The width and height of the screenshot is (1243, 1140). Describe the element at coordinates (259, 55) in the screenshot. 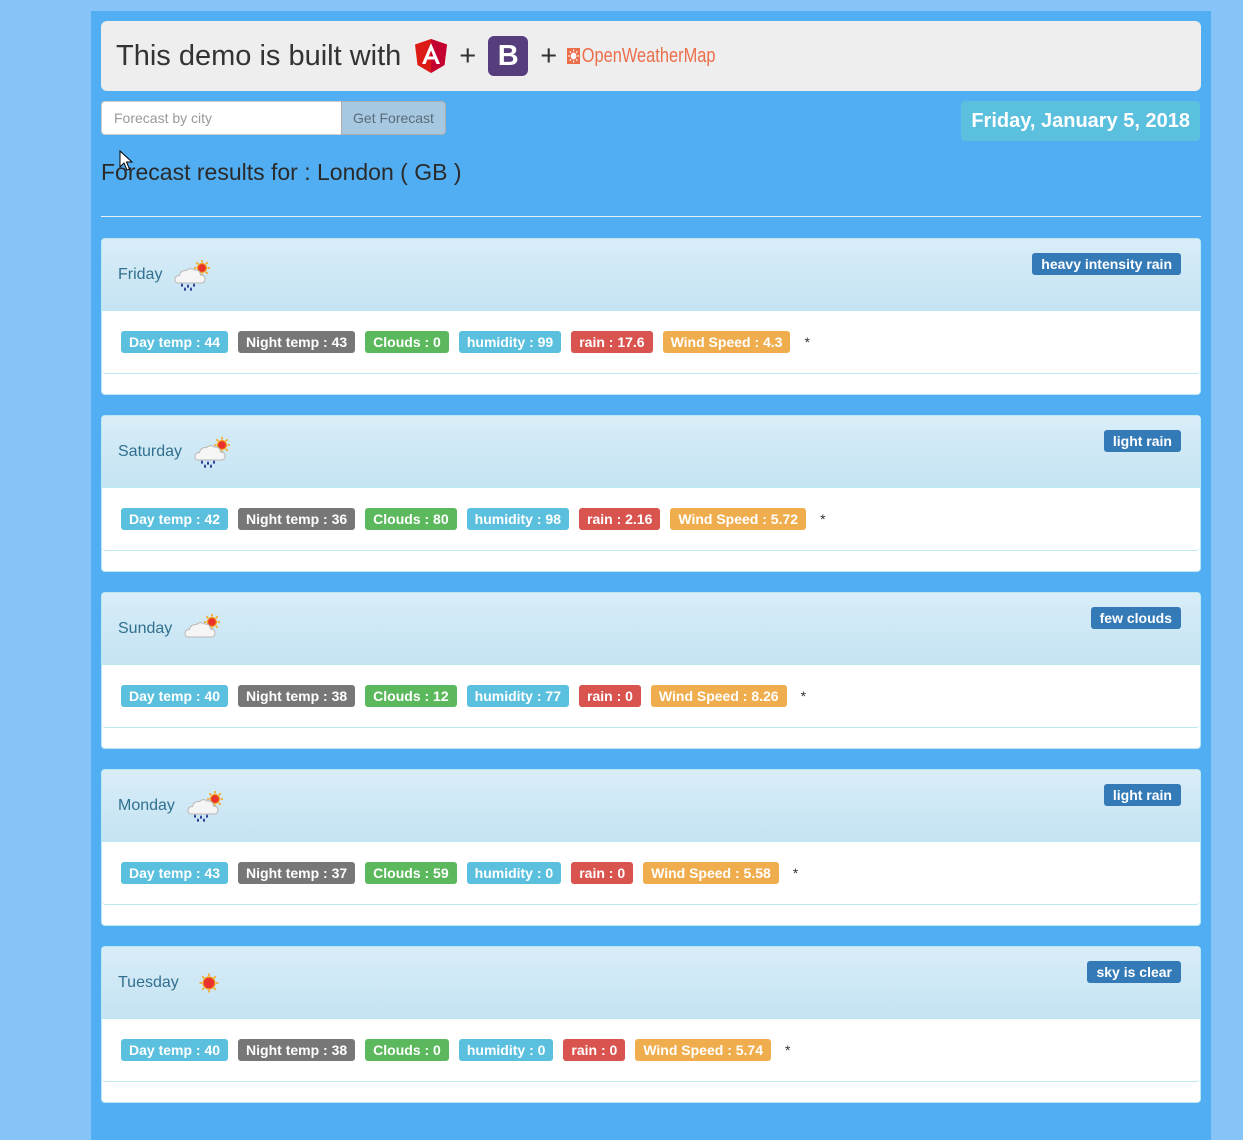

I see `header-title: This demo is built with` at that location.